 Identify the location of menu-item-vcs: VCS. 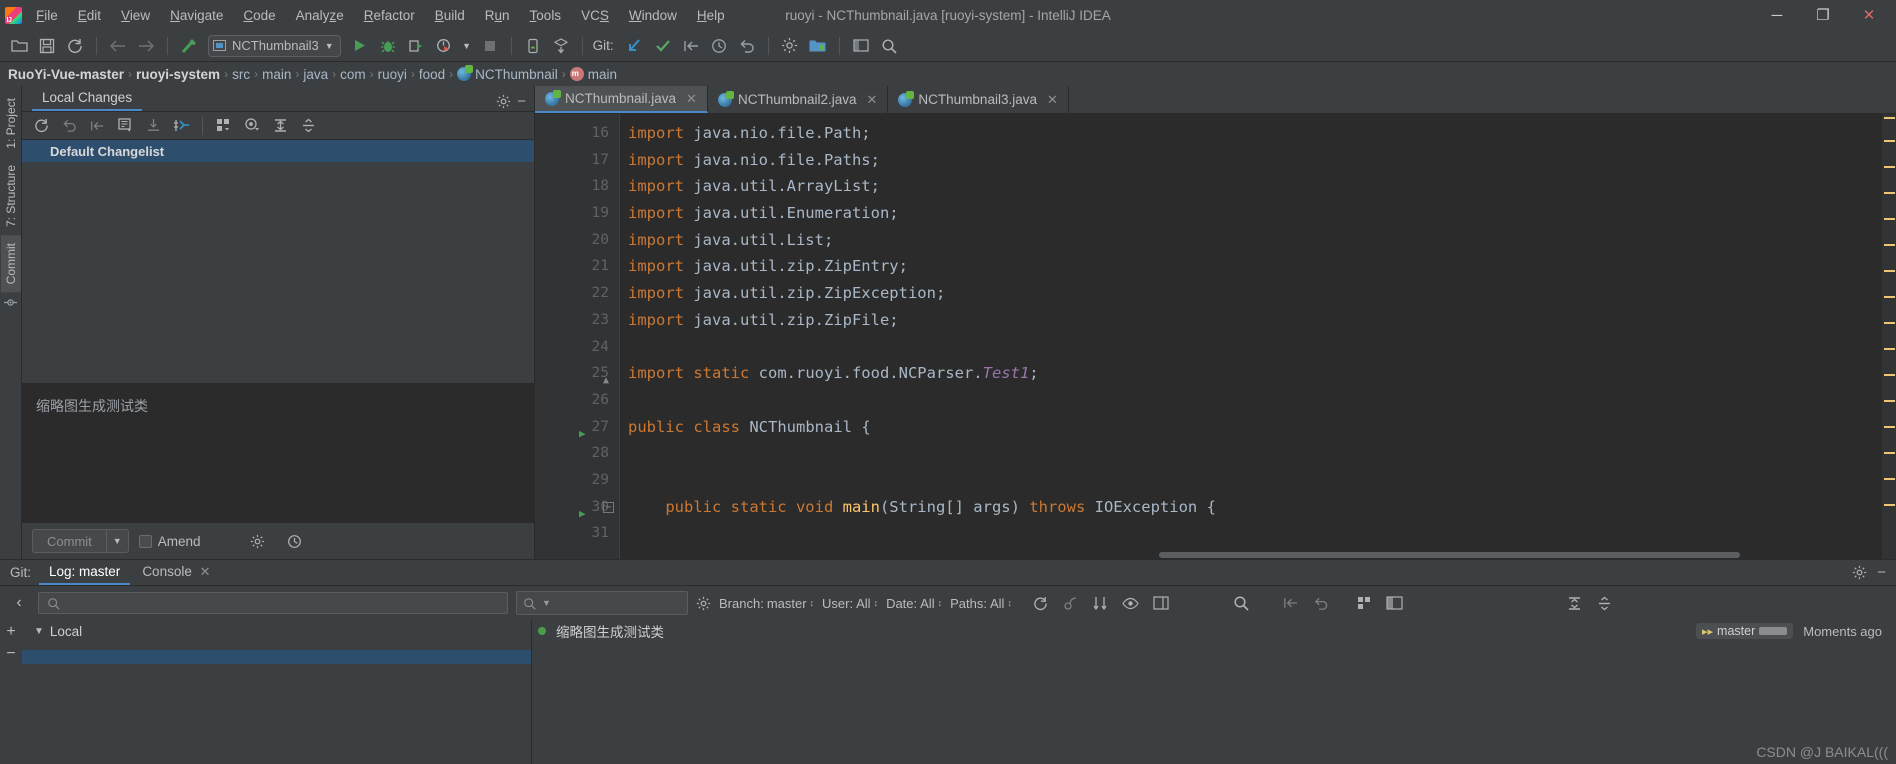
(595, 15).